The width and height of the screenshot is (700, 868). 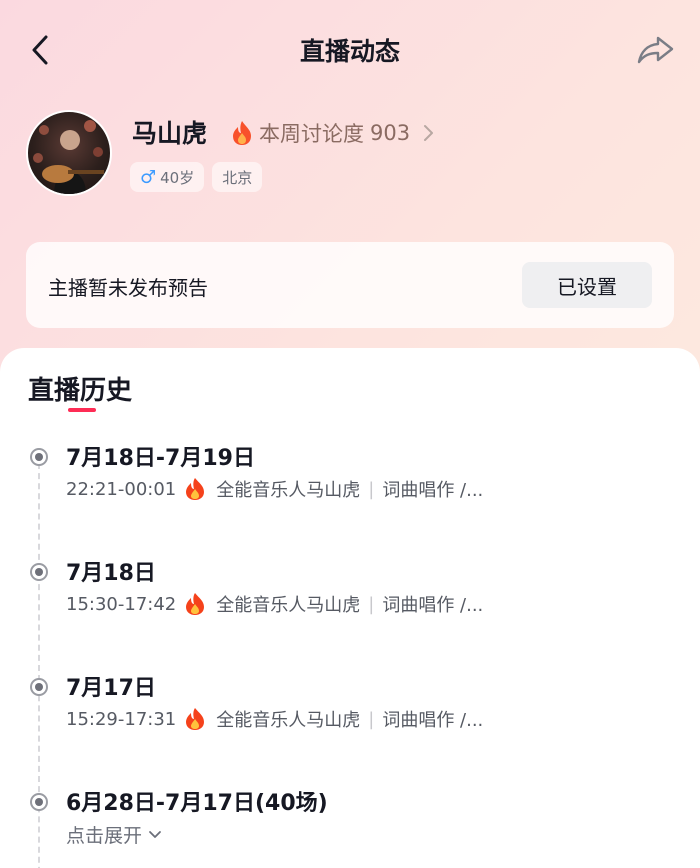 I want to click on flame-icon, so click(x=242, y=133).